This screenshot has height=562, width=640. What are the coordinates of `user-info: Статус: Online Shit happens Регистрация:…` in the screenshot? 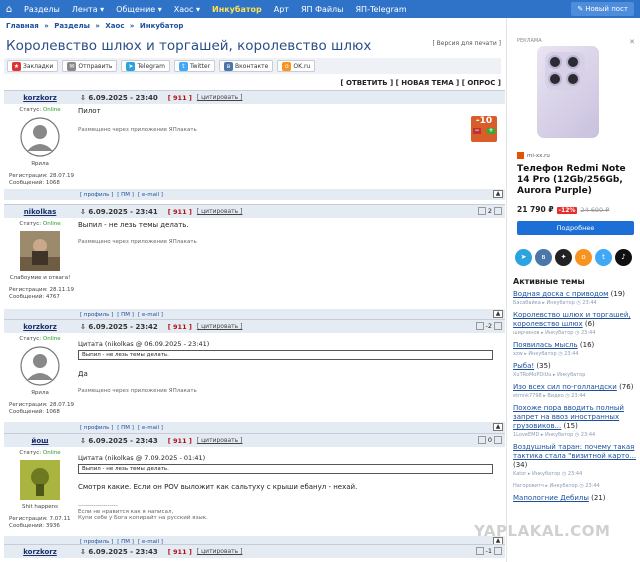 It's located at (40, 488).